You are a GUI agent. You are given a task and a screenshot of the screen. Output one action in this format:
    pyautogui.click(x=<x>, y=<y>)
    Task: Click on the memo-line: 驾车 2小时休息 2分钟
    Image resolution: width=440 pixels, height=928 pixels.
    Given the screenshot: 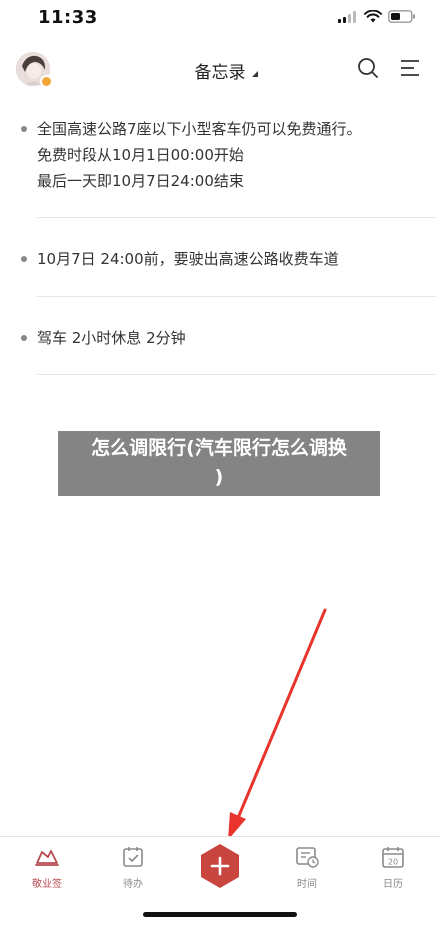 What is the action you would take?
    pyautogui.click(x=111, y=338)
    